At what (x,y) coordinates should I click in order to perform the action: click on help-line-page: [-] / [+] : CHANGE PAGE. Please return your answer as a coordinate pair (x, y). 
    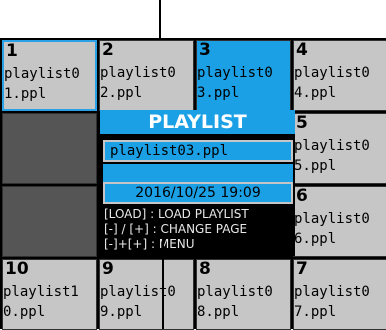
    Looking at the image, I should click on (176, 229).